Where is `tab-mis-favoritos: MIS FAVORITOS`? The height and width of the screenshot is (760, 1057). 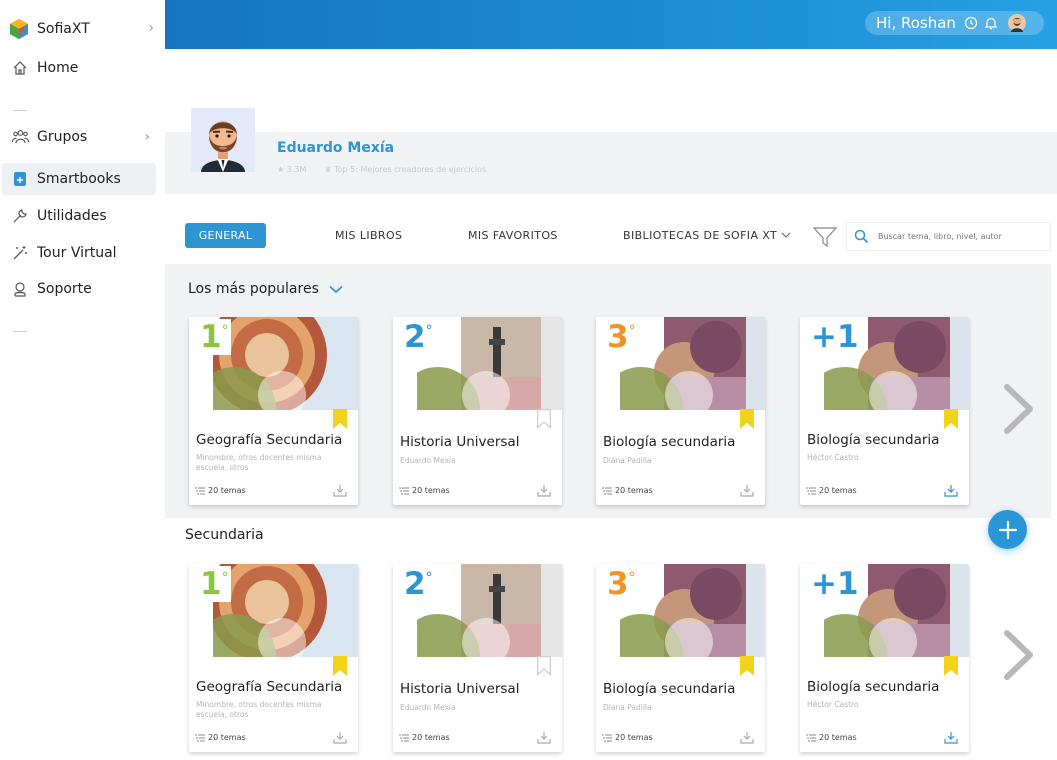
tab-mis-favoritos: MIS FAVORITOS is located at coordinates (513, 235).